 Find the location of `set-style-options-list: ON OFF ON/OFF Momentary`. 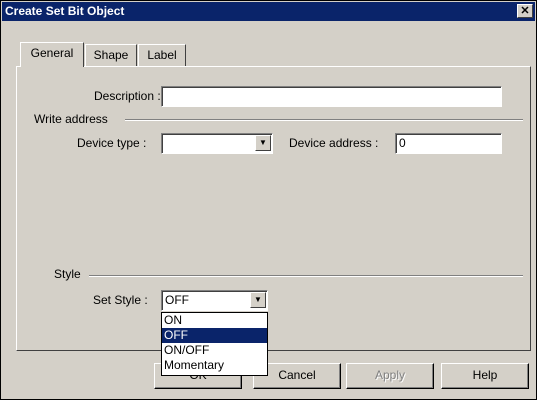

set-style-options-list: ON OFF ON/OFF Momentary is located at coordinates (214, 344).